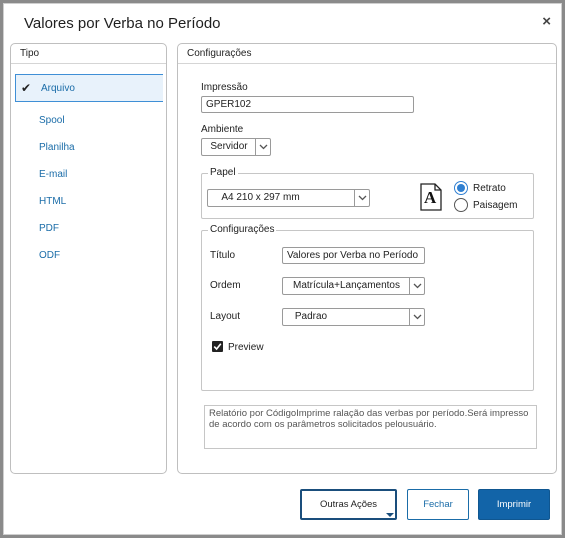 This screenshot has height=538, width=565. I want to click on titulo-input: Valores por Verba no Período, so click(353, 255).